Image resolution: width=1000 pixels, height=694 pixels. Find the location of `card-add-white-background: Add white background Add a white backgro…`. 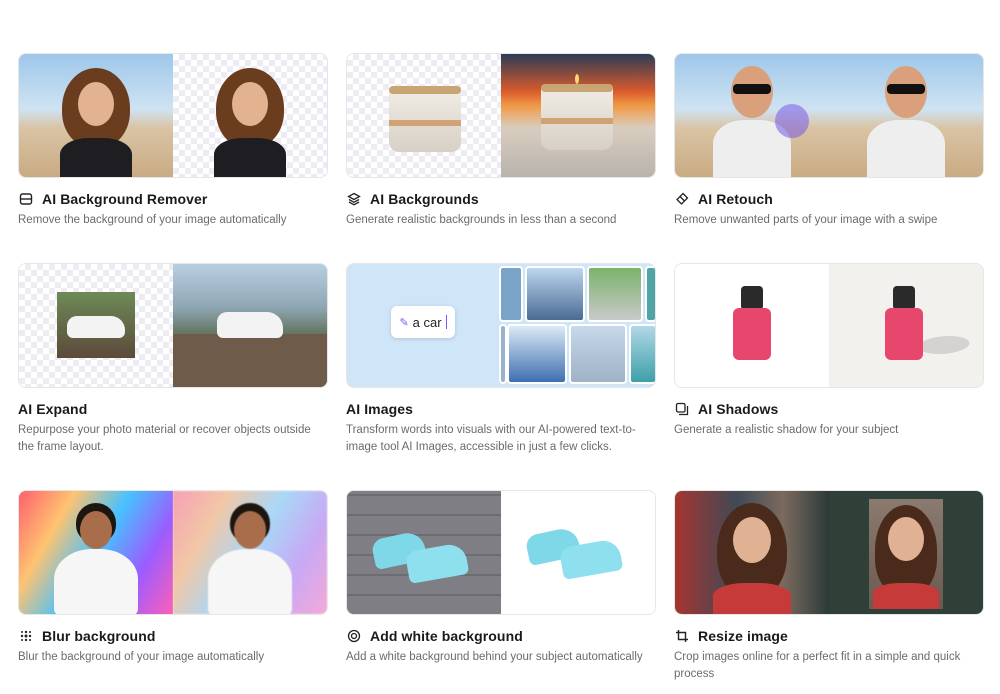

card-add-white-background: Add white background Add a white backgro… is located at coordinates (501, 585).